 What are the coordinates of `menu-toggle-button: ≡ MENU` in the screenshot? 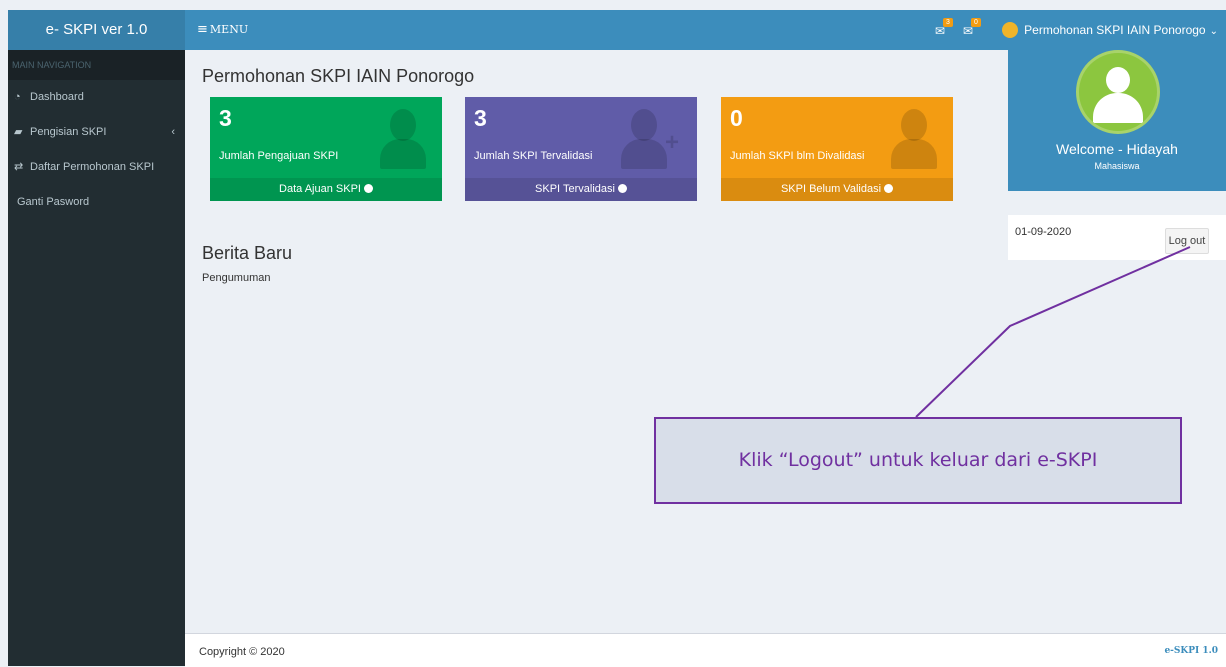 It's located at (222, 30).